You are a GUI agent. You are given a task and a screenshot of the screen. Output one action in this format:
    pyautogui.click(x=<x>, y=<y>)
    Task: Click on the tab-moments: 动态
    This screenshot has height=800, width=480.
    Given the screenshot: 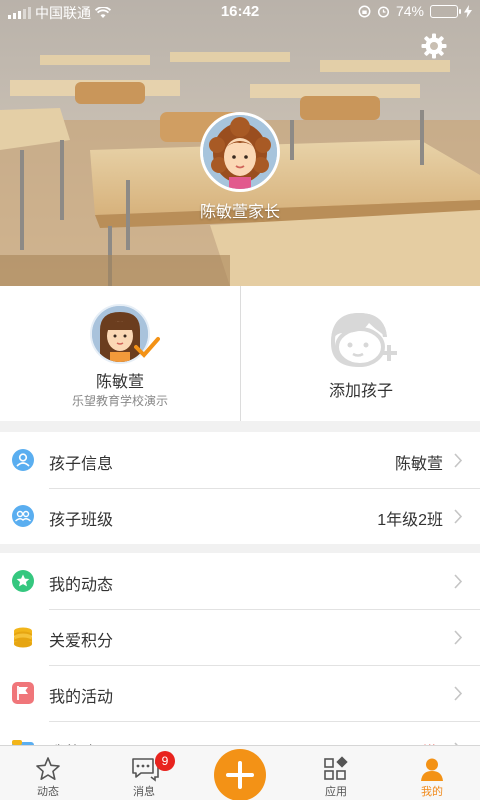 What is the action you would take?
    pyautogui.click(x=48, y=773)
    